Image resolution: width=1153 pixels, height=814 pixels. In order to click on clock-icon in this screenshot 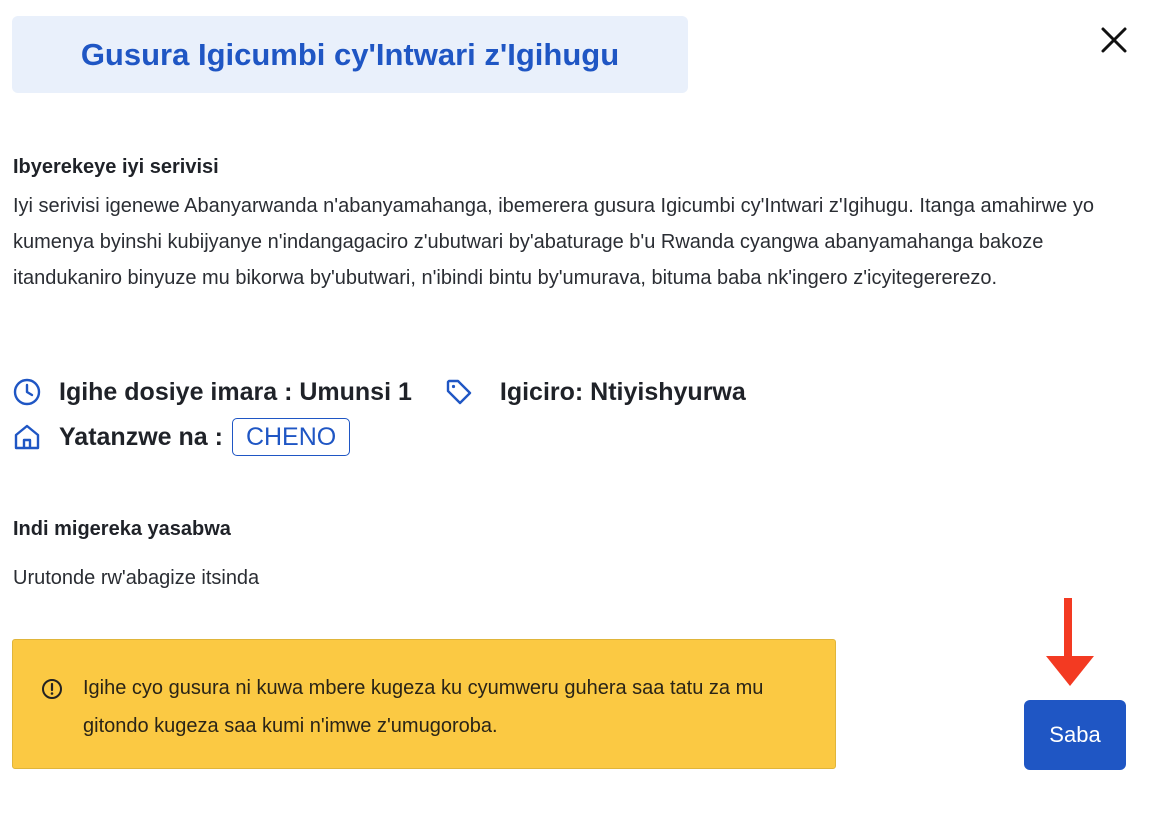, I will do `click(27, 392)`.